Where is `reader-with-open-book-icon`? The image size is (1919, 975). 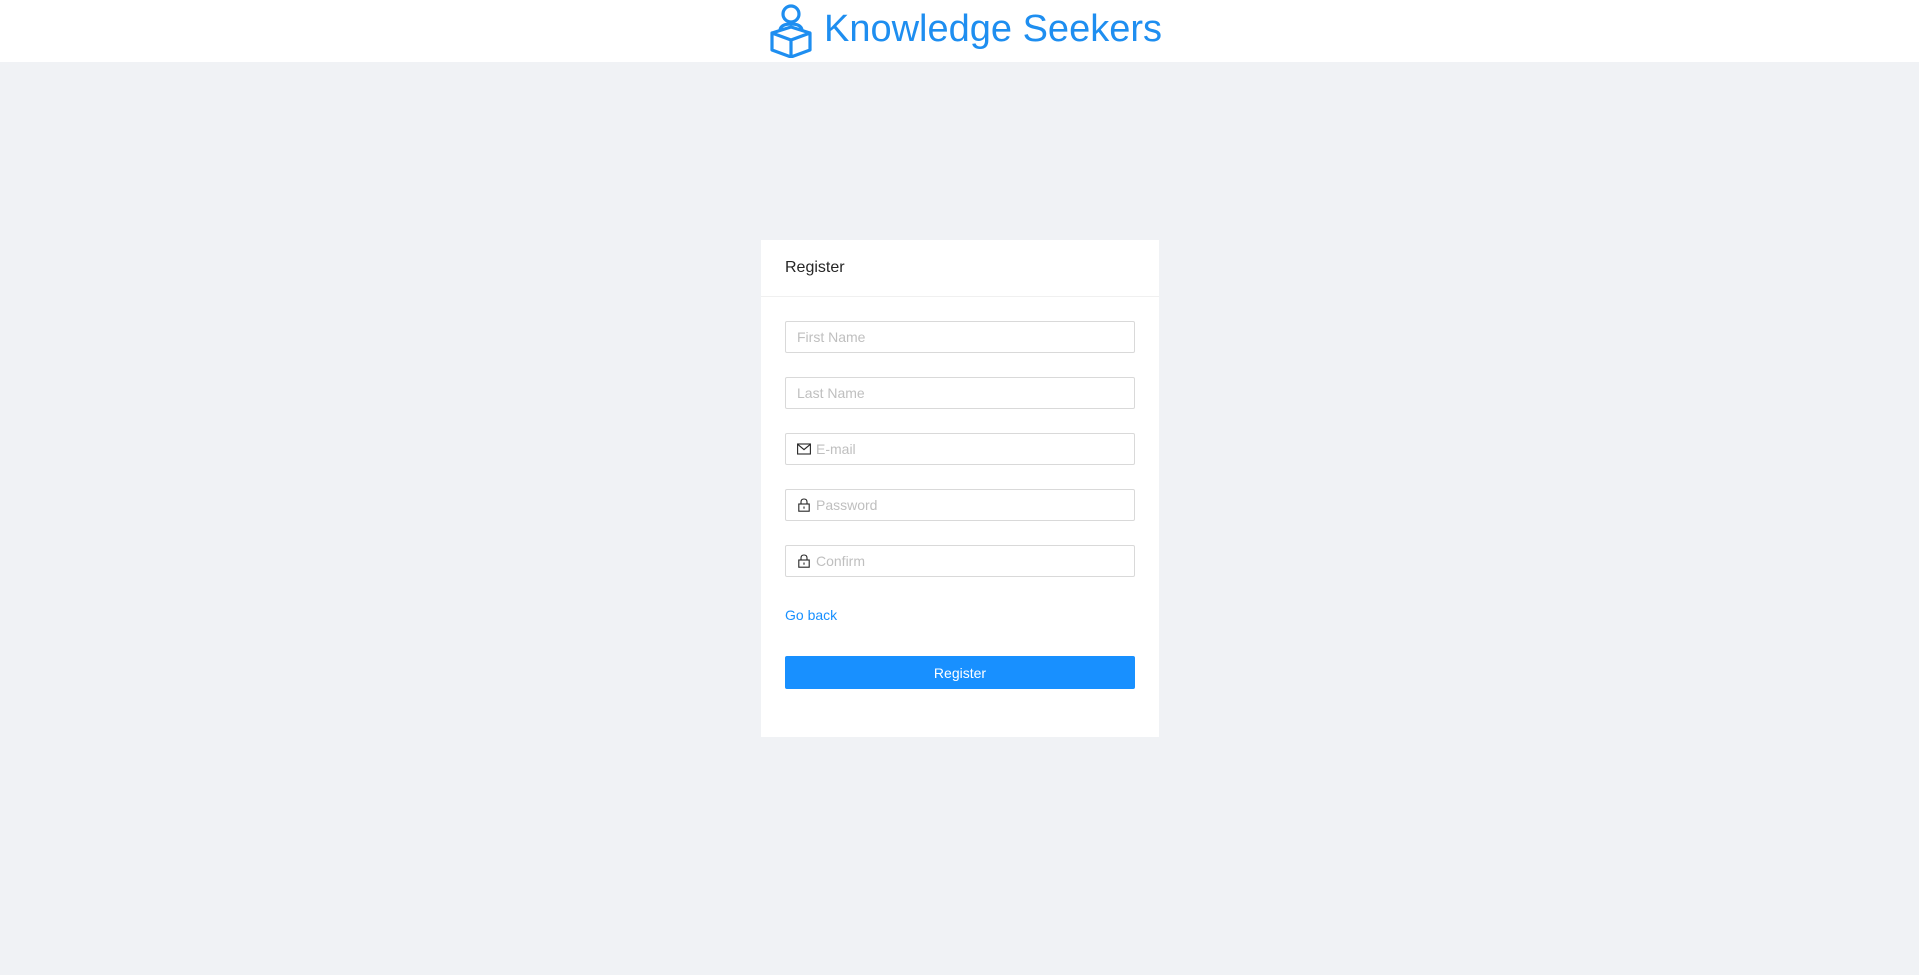 reader-with-open-book-icon is located at coordinates (791, 31).